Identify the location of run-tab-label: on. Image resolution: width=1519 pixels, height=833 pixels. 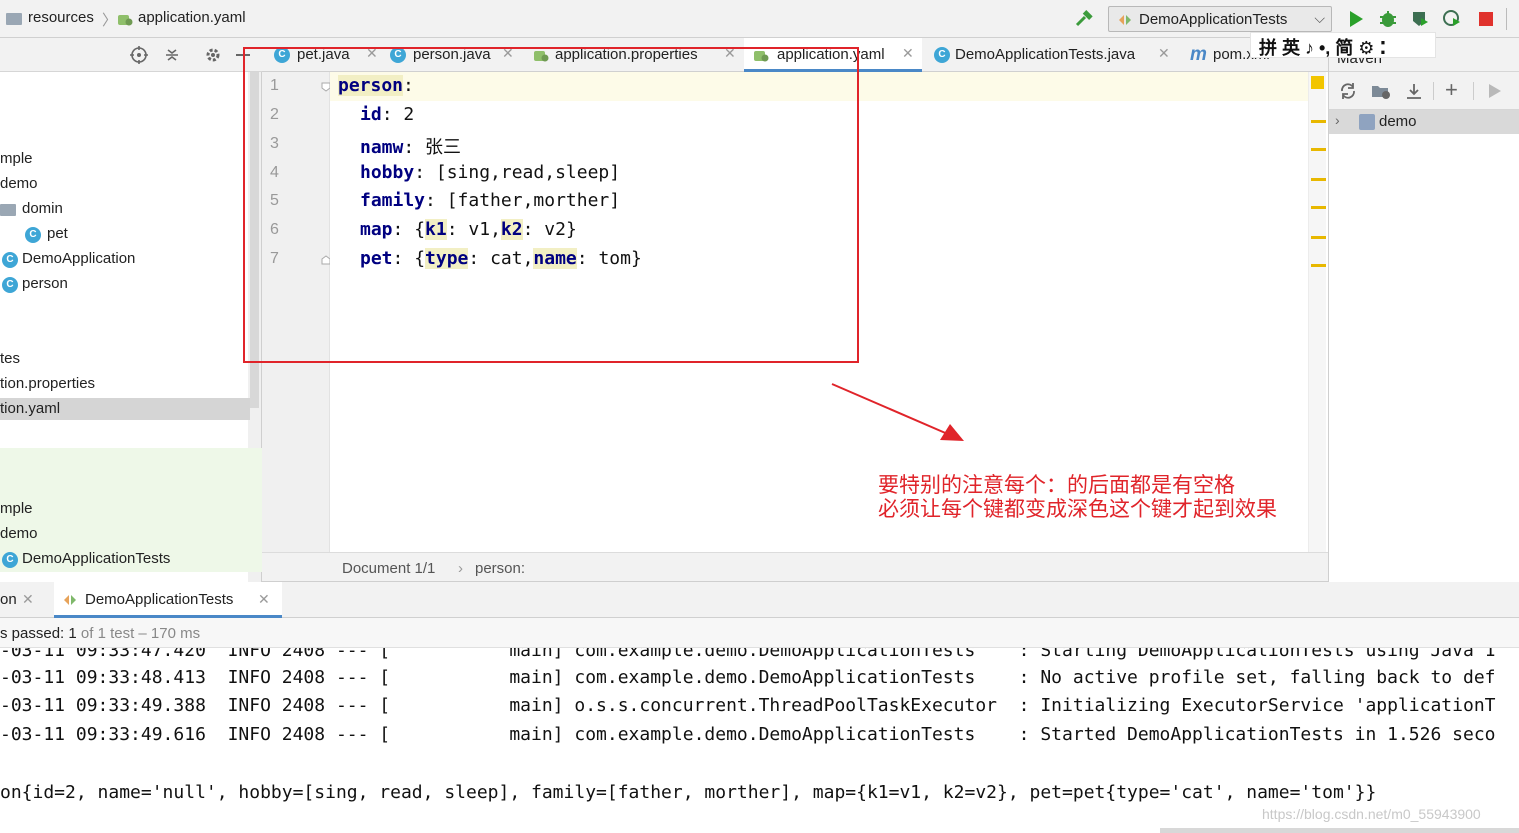
(8, 599).